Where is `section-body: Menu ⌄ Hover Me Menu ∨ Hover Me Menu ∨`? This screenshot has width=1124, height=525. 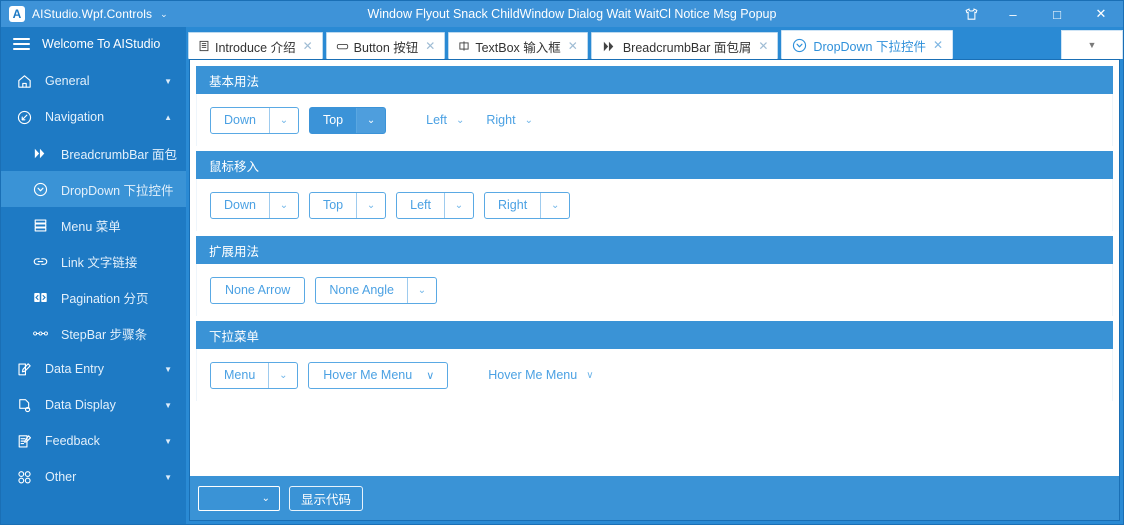 section-body: Menu ⌄ Hover Me Menu ∨ Hover Me Menu ∨ is located at coordinates (654, 375).